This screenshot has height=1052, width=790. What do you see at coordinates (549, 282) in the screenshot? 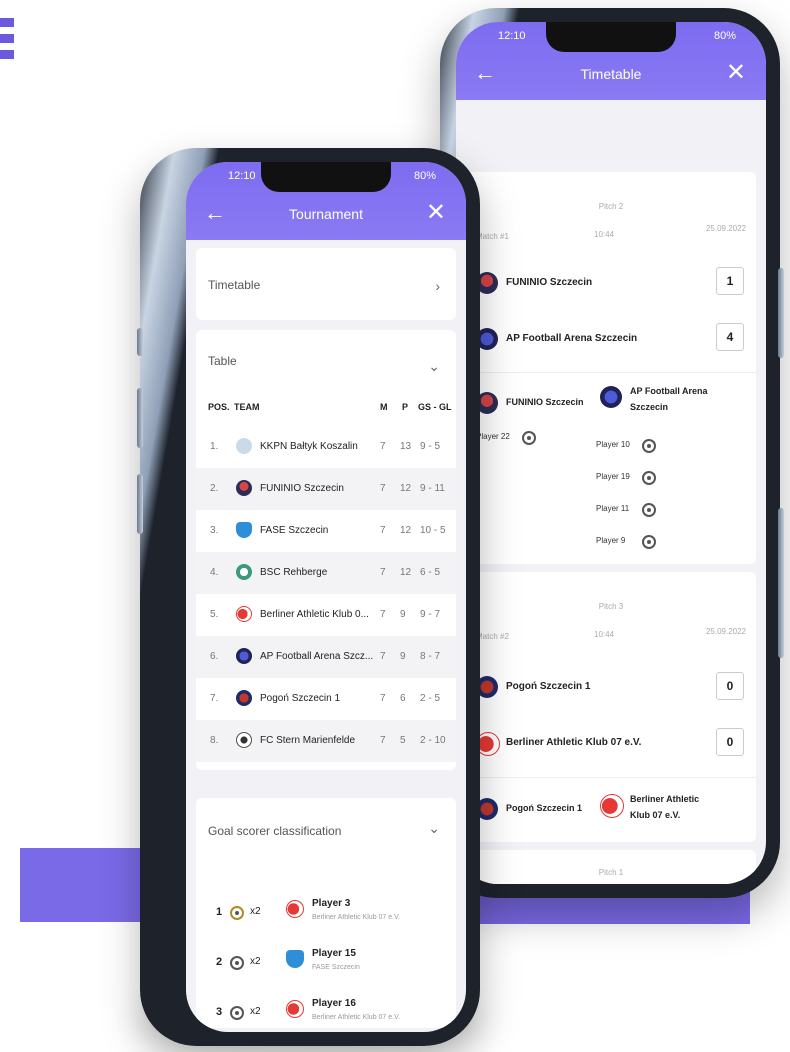
I see `home-team-name: FUNINIO Szczecin` at bounding box center [549, 282].